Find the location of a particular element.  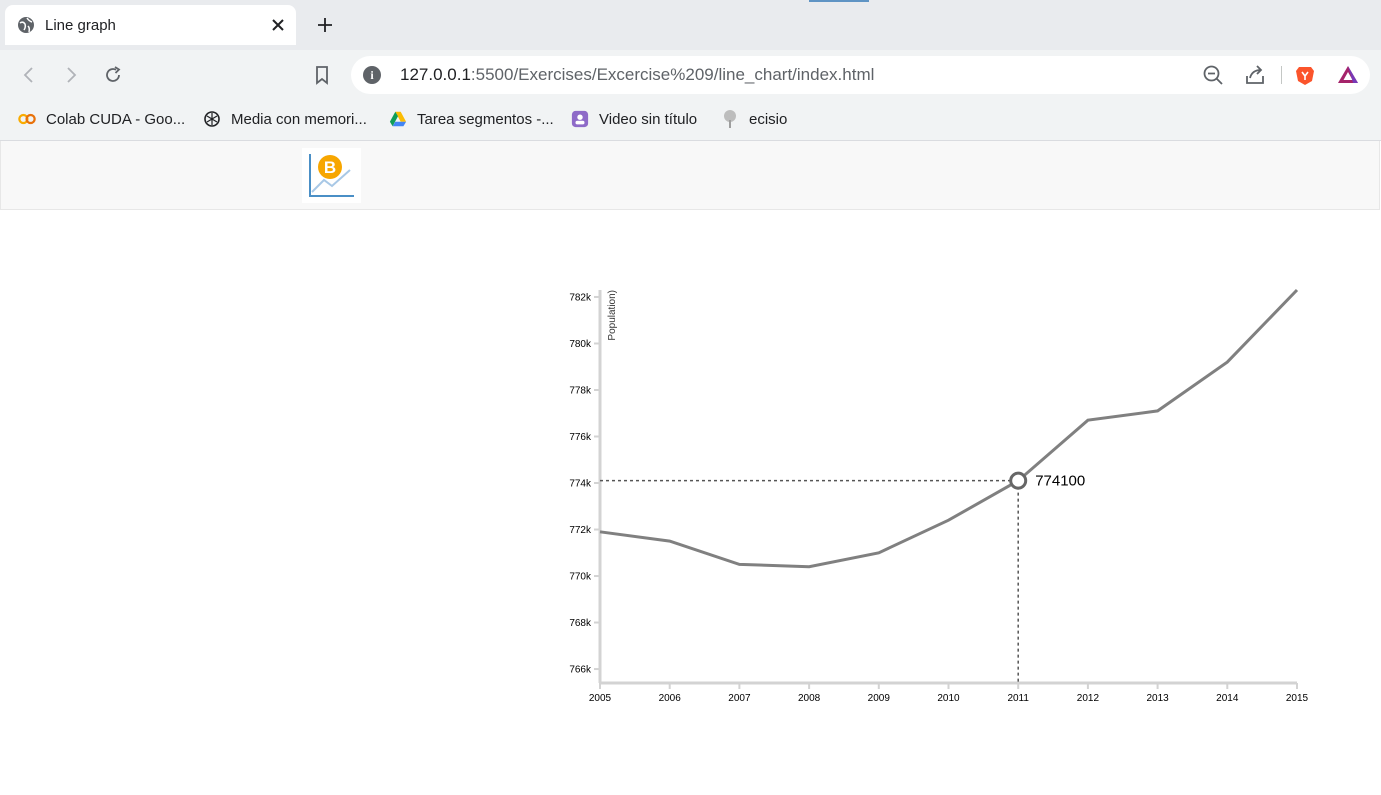

y-tick-label: 776k is located at coordinates (580, 437).